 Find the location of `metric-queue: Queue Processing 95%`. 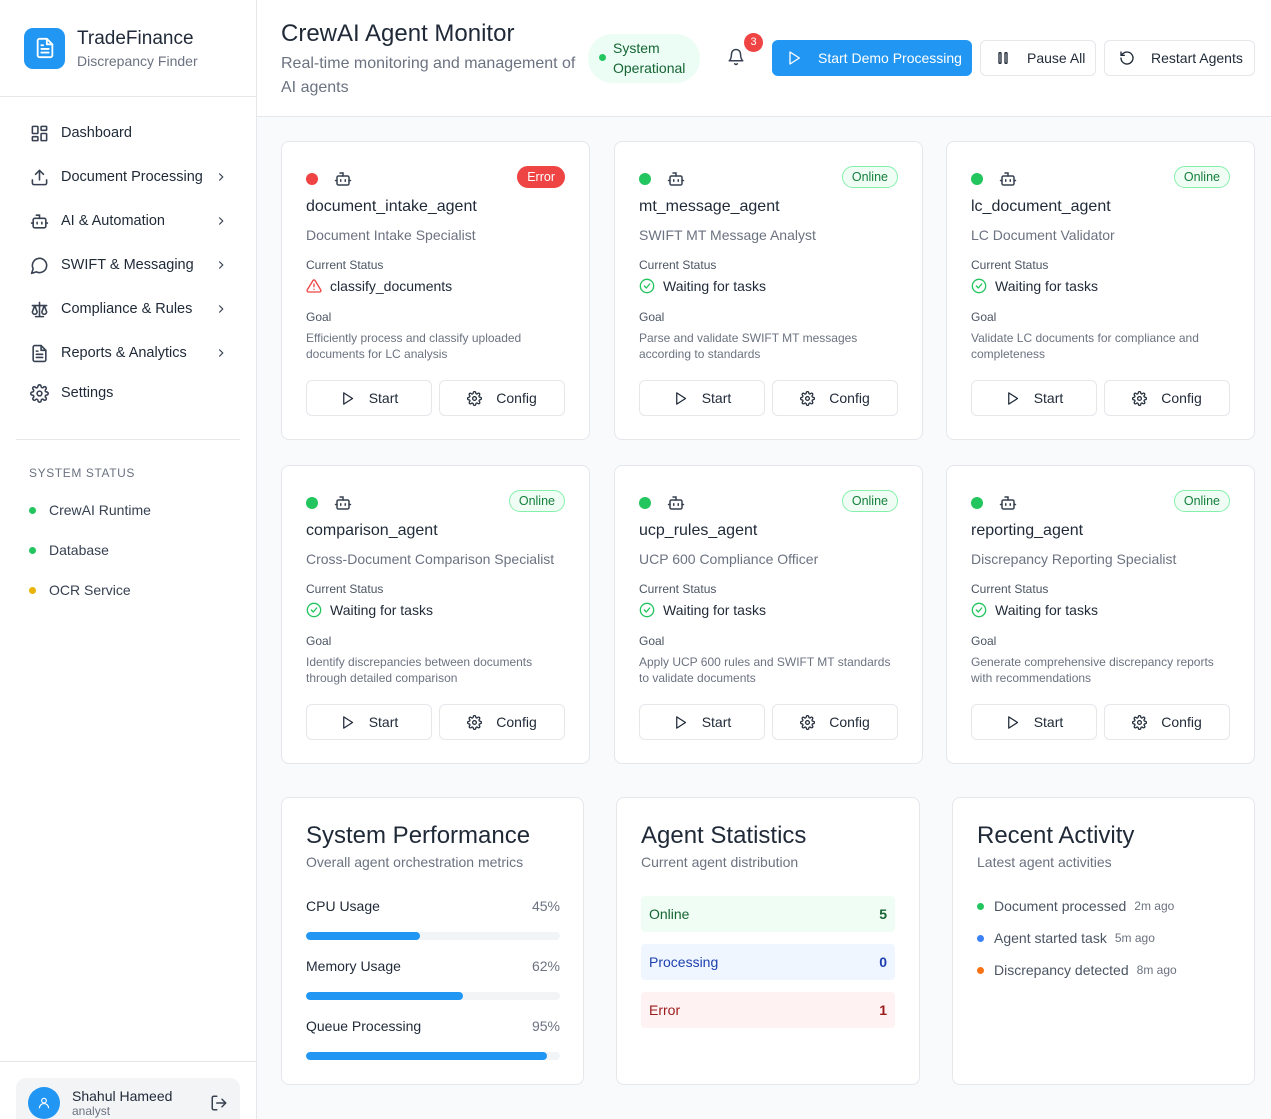

metric-queue: Queue Processing 95% is located at coordinates (433, 1039).